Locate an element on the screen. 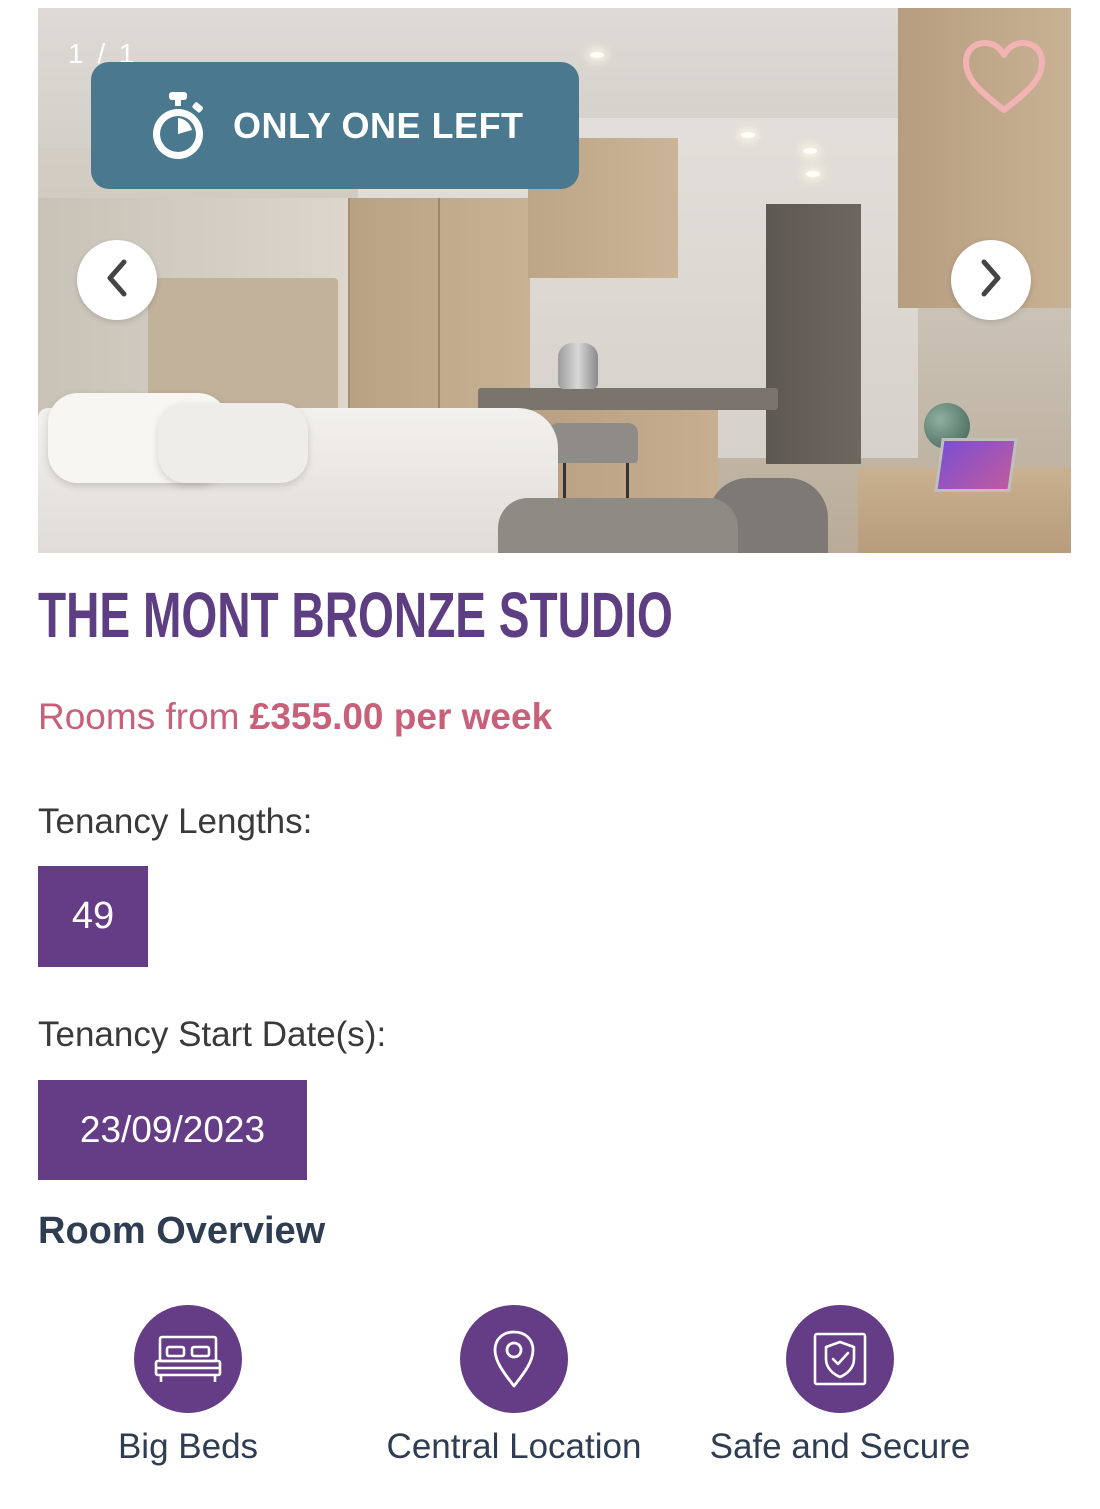 The image size is (1100, 1509). chevron-right-icon is located at coordinates (991, 280).